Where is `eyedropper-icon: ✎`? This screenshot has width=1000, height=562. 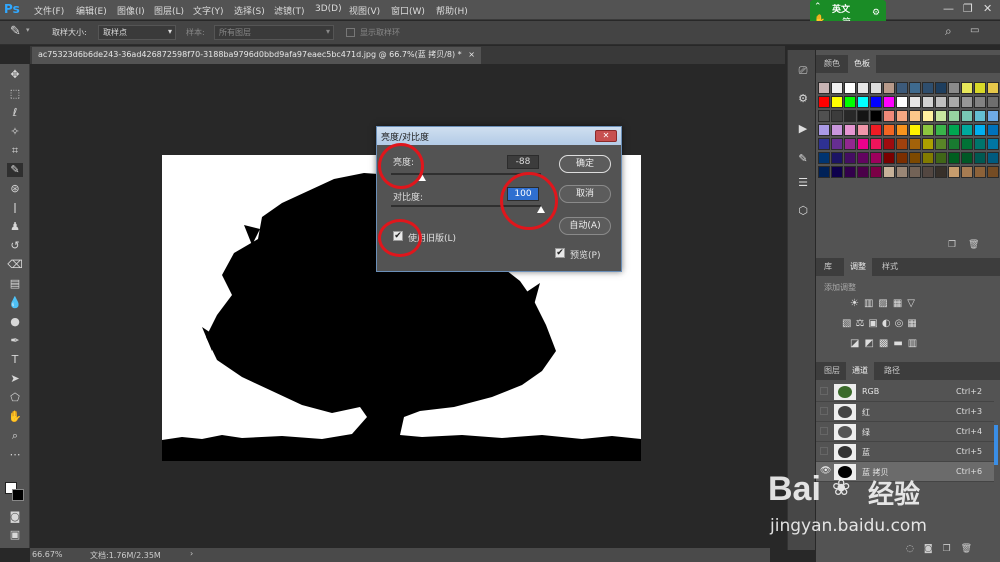
eyedropper-icon: ✎ is located at coordinates (15, 31).